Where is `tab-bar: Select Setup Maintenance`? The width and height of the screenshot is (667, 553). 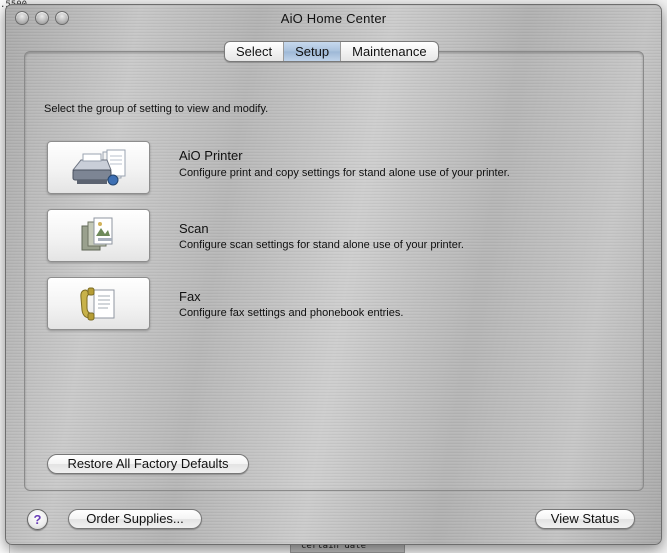 tab-bar: Select Setup Maintenance is located at coordinates (331, 51).